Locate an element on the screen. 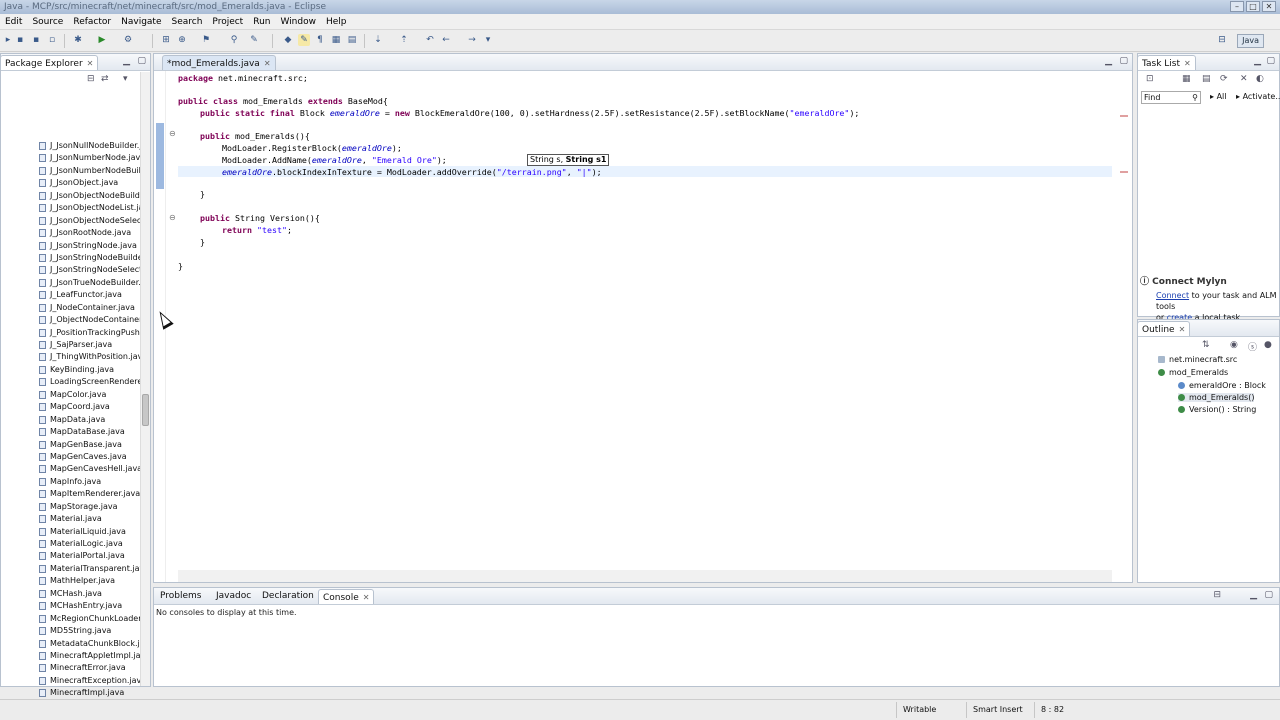  open-type-icon: ⚑ is located at coordinates (206, 40).